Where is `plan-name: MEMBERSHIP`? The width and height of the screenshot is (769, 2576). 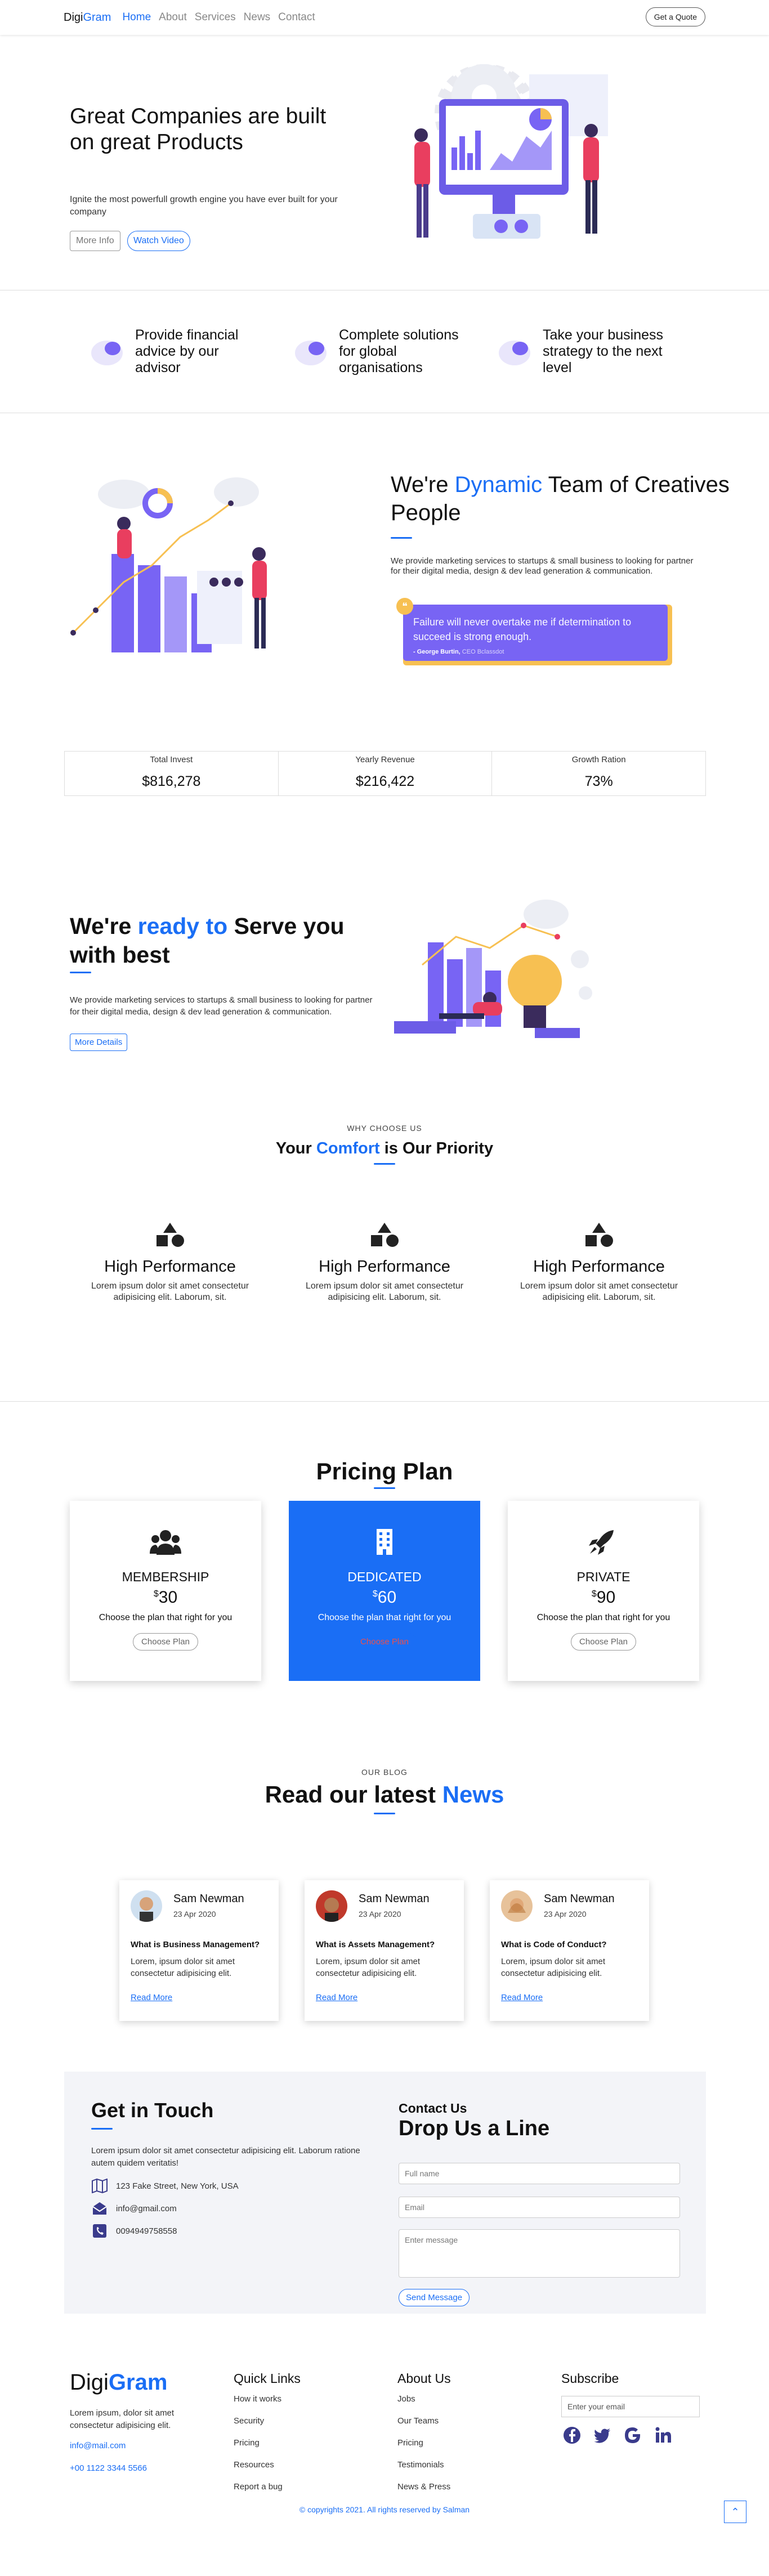 plan-name: MEMBERSHIP is located at coordinates (165, 1576).